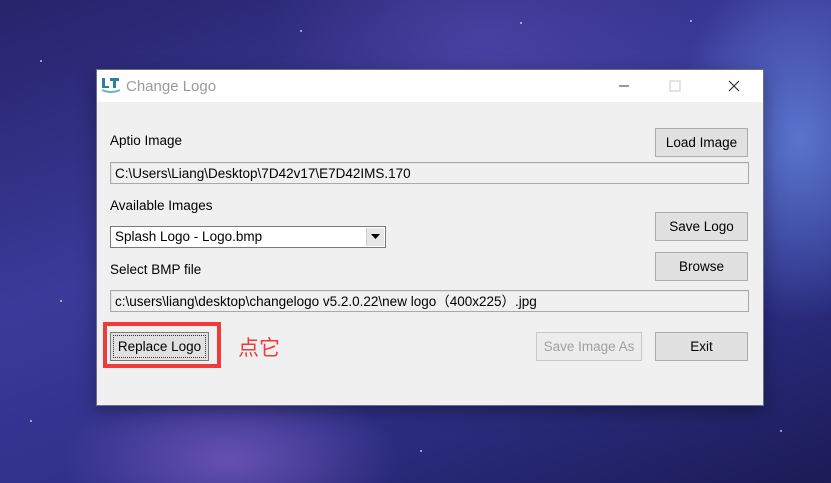 Image resolution: width=831 pixels, height=483 pixels. I want to click on close-icon, so click(734, 86).